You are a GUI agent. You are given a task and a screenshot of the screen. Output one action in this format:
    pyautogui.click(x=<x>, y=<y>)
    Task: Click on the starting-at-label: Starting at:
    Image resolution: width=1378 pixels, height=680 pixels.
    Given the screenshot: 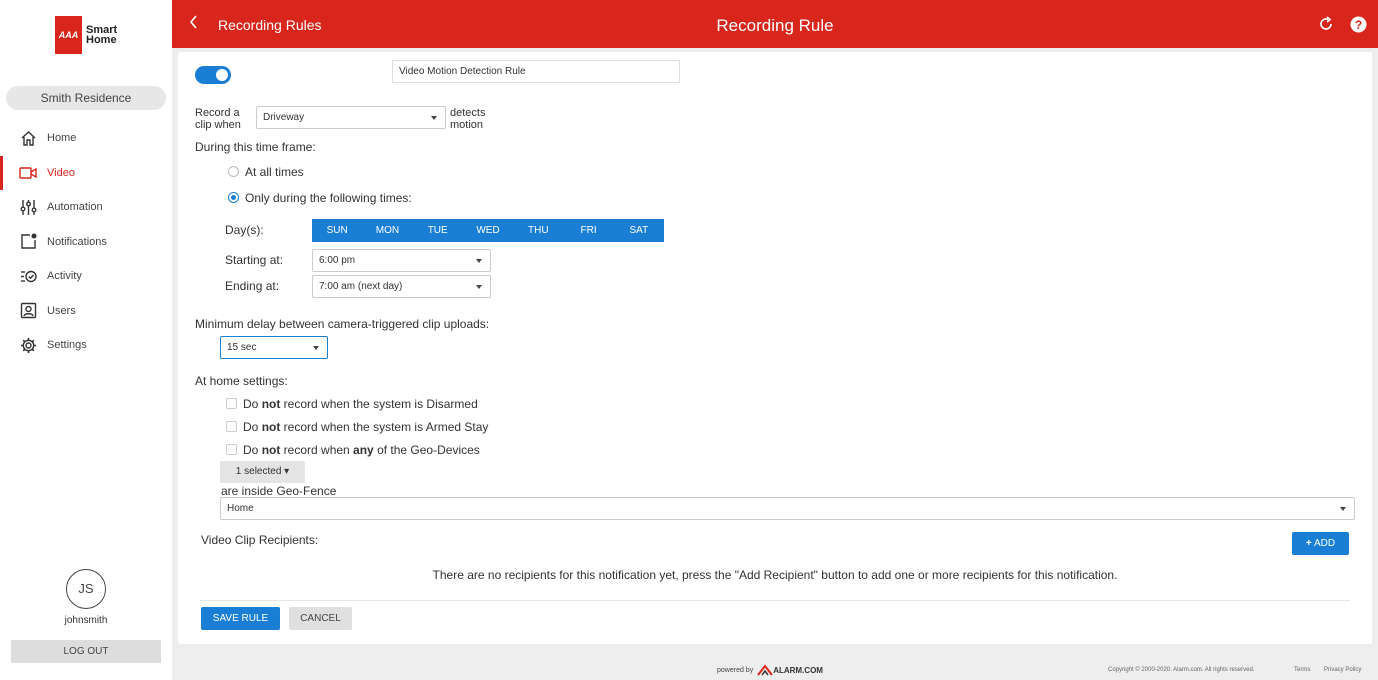 What is the action you would take?
    pyautogui.click(x=254, y=260)
    